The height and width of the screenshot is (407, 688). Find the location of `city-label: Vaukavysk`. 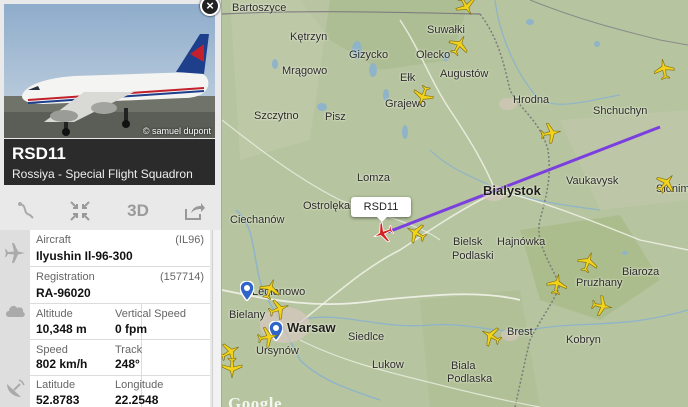

city-label: Vaukavysk is located at coordinates (592, 181).